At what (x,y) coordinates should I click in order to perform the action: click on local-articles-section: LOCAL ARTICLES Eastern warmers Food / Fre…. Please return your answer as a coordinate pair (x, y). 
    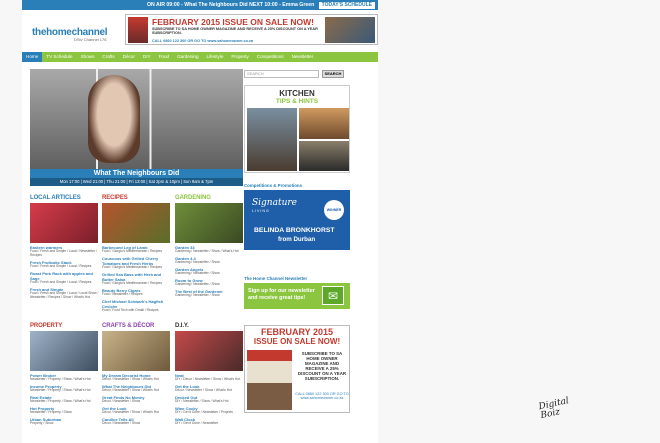
    Looking at the image, I should click on (65, 247).